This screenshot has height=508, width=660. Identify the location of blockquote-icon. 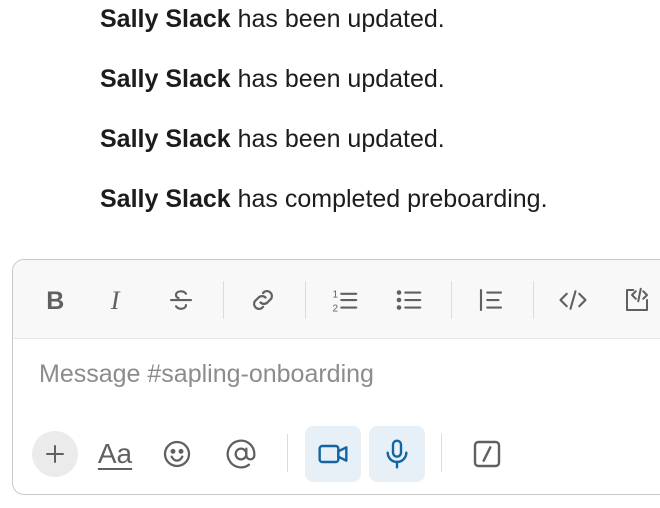
(491, 300).